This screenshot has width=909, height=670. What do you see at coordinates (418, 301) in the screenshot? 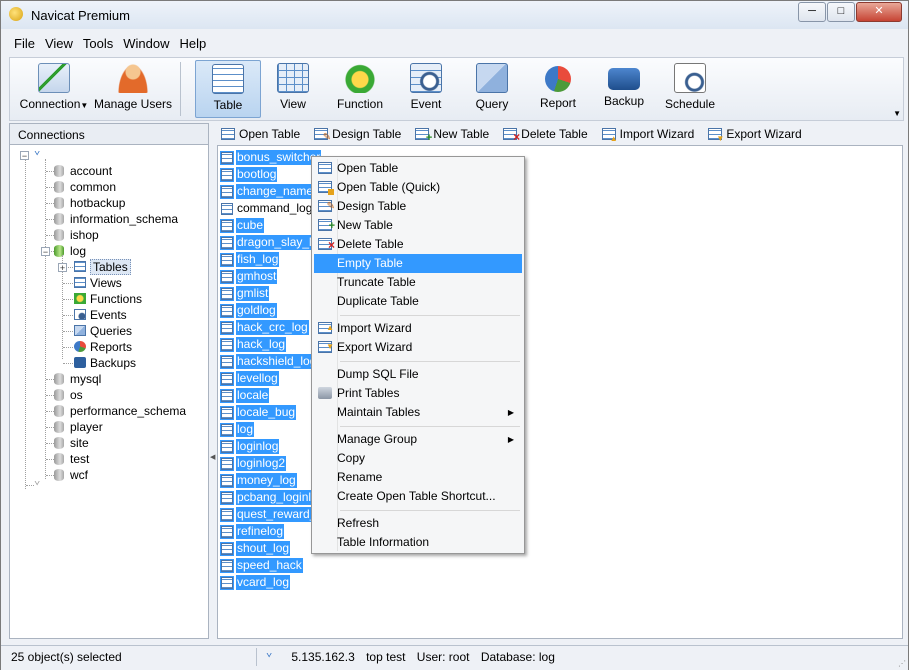
I see `menu-item-duplicate-table: Duplicate Table` at bounding box center [418, 301].